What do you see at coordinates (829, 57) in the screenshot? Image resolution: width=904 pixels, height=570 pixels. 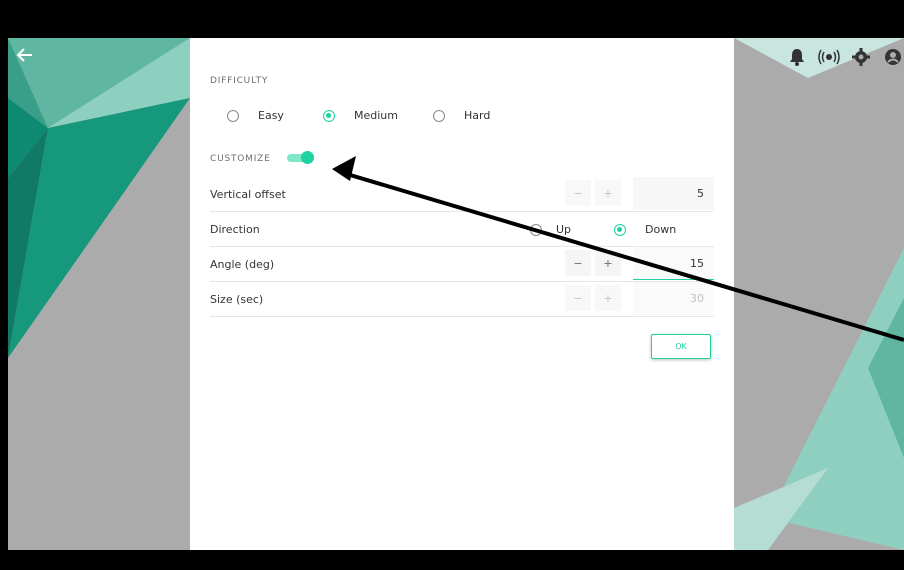 I see `broadcast-icon` at bounding box center [829, 57].